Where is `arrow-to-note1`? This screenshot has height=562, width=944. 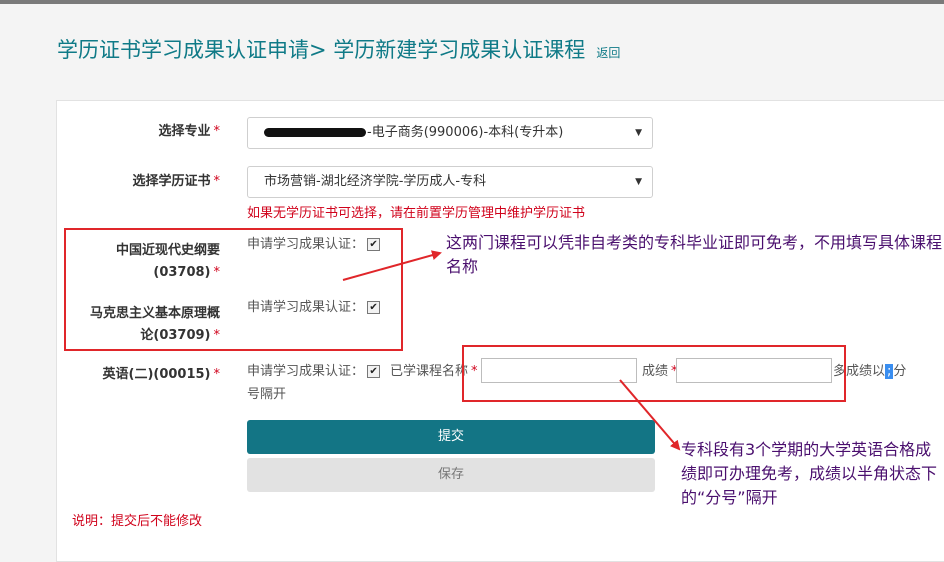
arrow-to-note1 is located at coordinates (392, 265).